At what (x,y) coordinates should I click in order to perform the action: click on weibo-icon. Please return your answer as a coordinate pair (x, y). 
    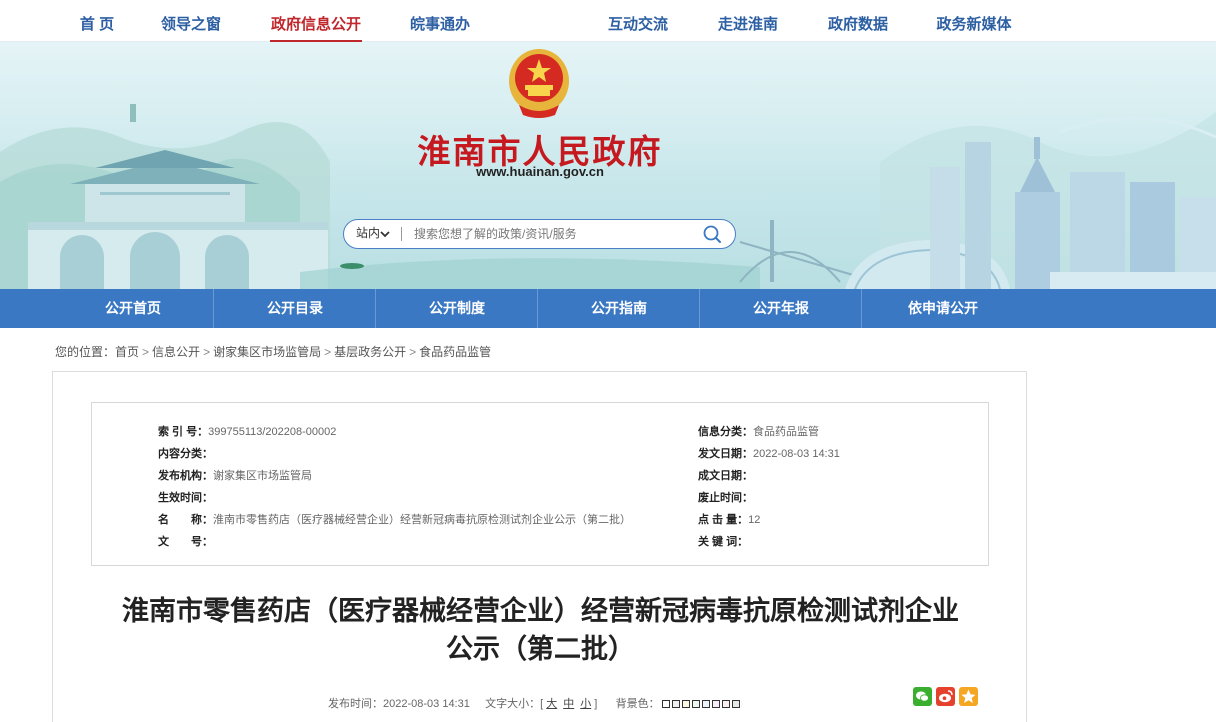
    Looking at the image, I should click on (945, 696).